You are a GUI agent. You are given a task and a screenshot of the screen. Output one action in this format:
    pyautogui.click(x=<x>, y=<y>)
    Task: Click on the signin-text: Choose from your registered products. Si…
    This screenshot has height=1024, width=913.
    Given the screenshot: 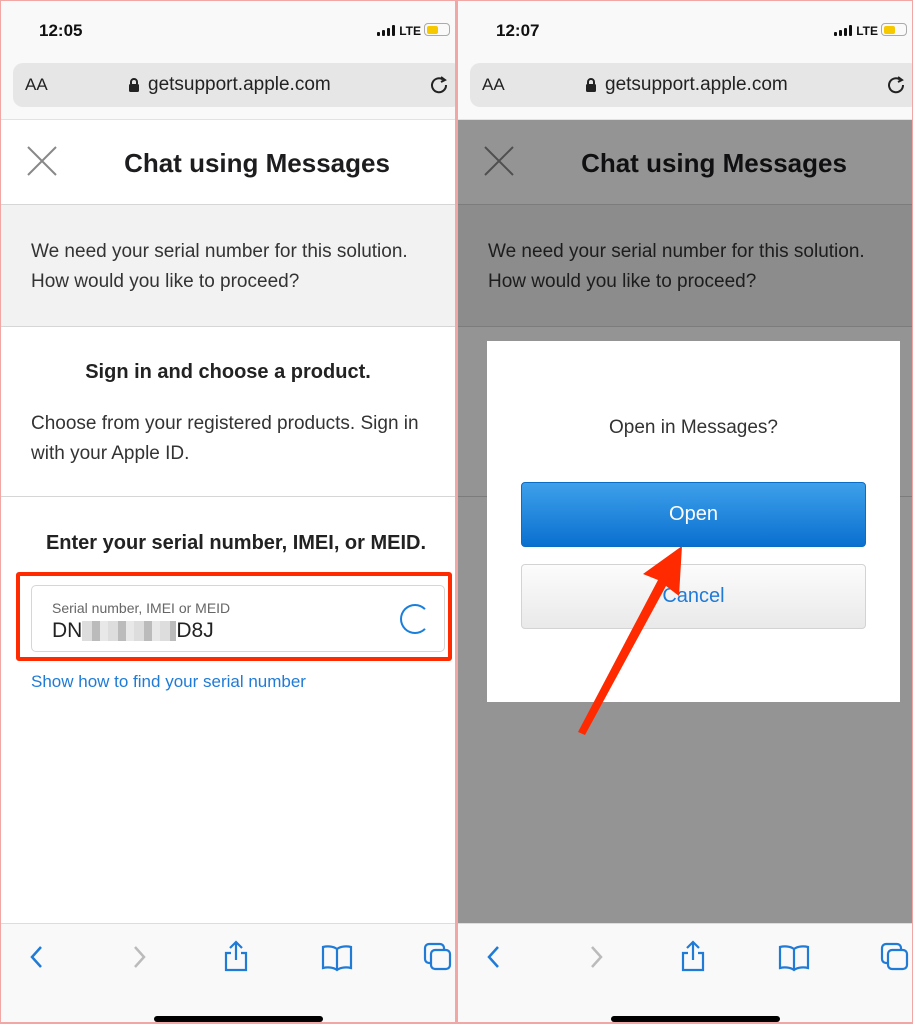 What is the action you would take?
    pyautogui.click(x=225, y=438)
    